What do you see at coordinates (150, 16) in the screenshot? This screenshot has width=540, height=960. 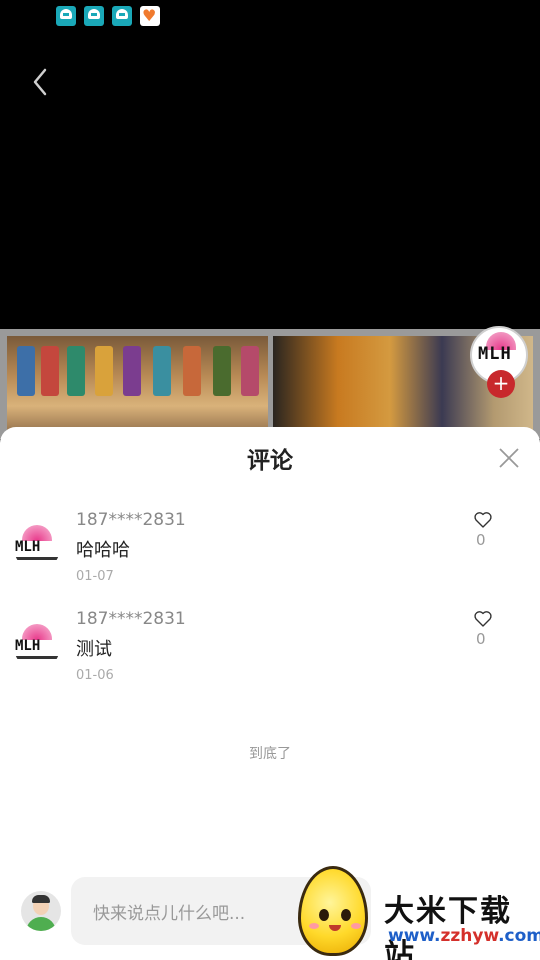 I see `heart-app-icon: ♥` at bounding box center [150, 16].